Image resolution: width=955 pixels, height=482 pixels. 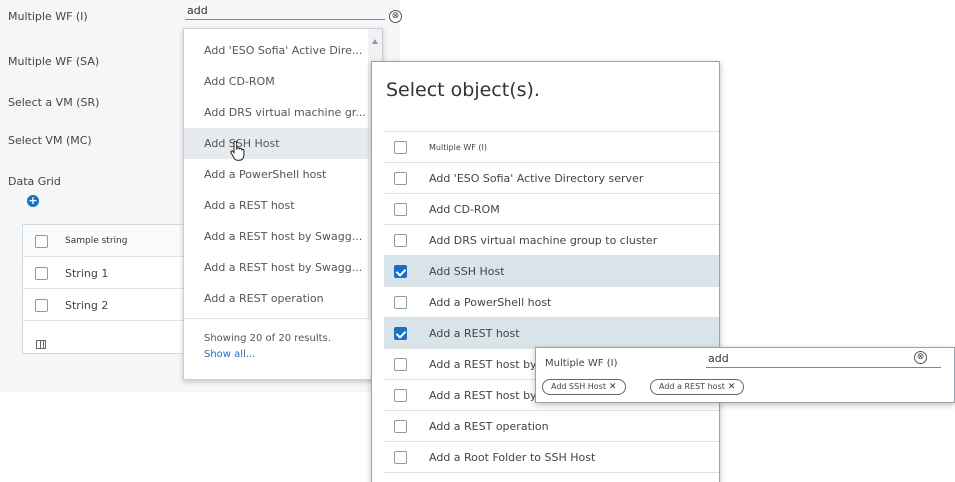 I want to click on table-row: Add a PowerShell host, so click(x=551, y=301).